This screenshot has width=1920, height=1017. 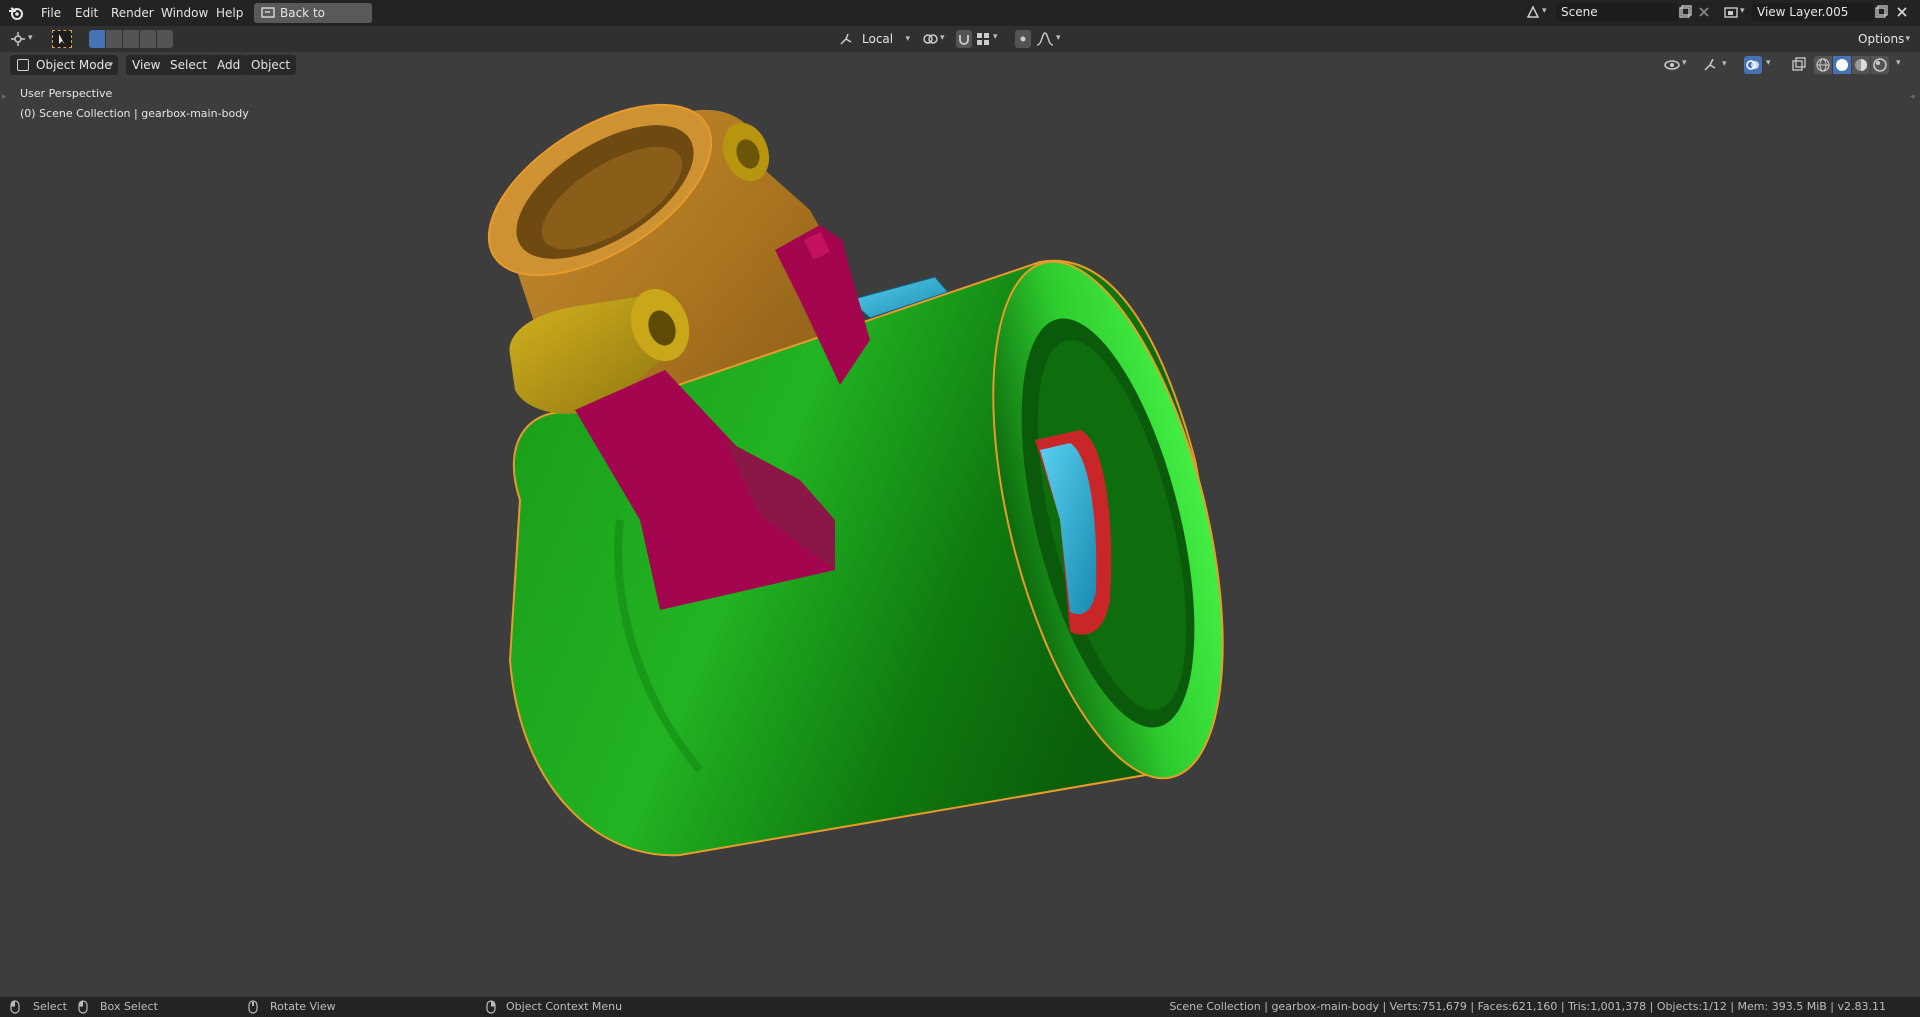 I want to click on object-mode-icon, so click(x=23, y=65).